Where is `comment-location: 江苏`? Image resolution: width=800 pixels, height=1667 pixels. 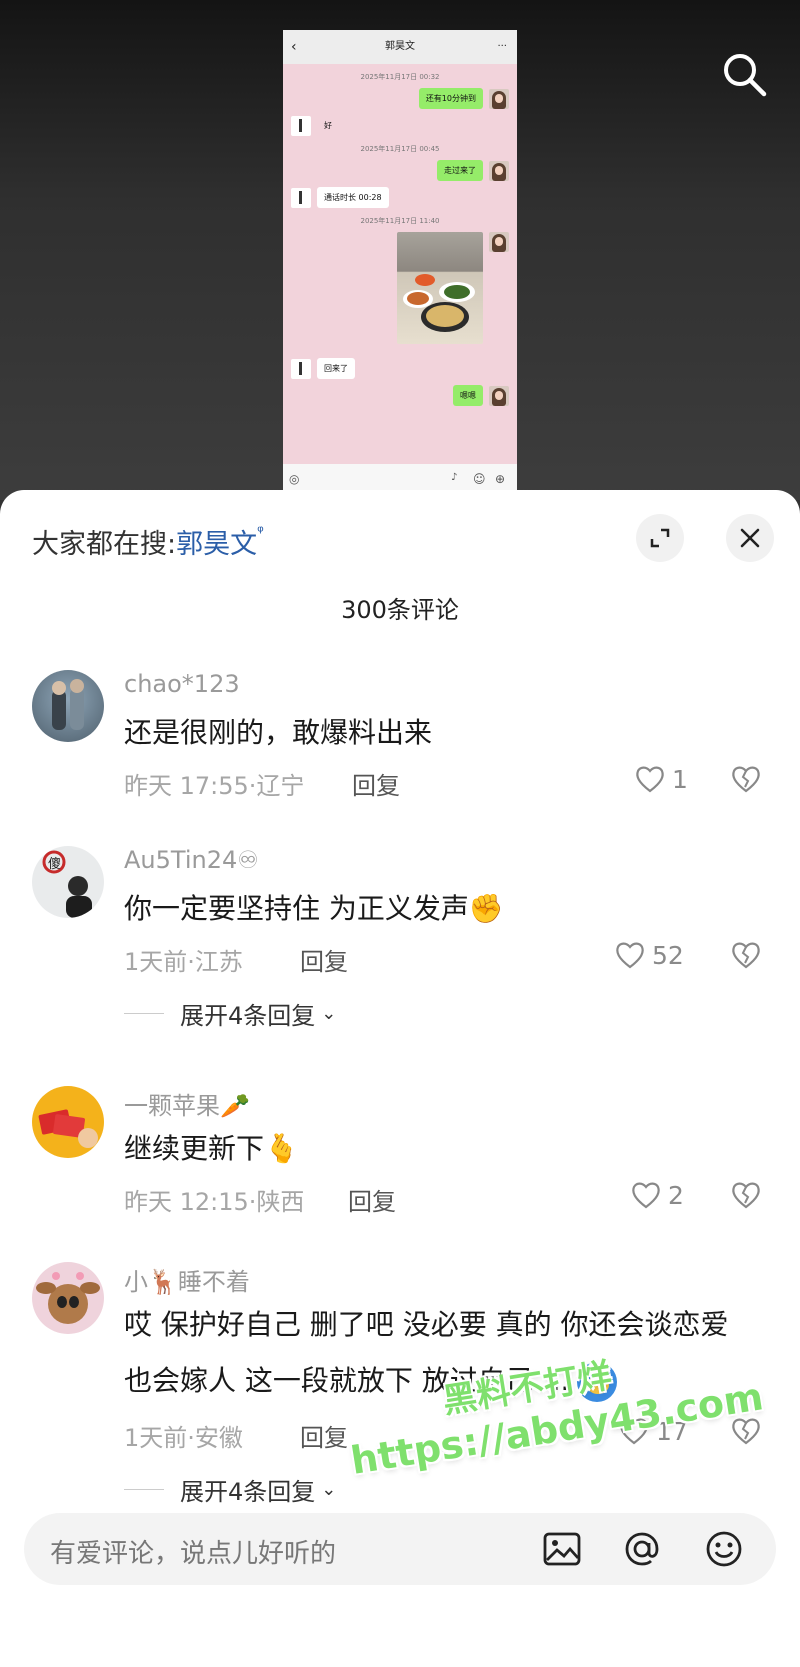 comment-location: 江苏 is located at coordinates (218, 962).